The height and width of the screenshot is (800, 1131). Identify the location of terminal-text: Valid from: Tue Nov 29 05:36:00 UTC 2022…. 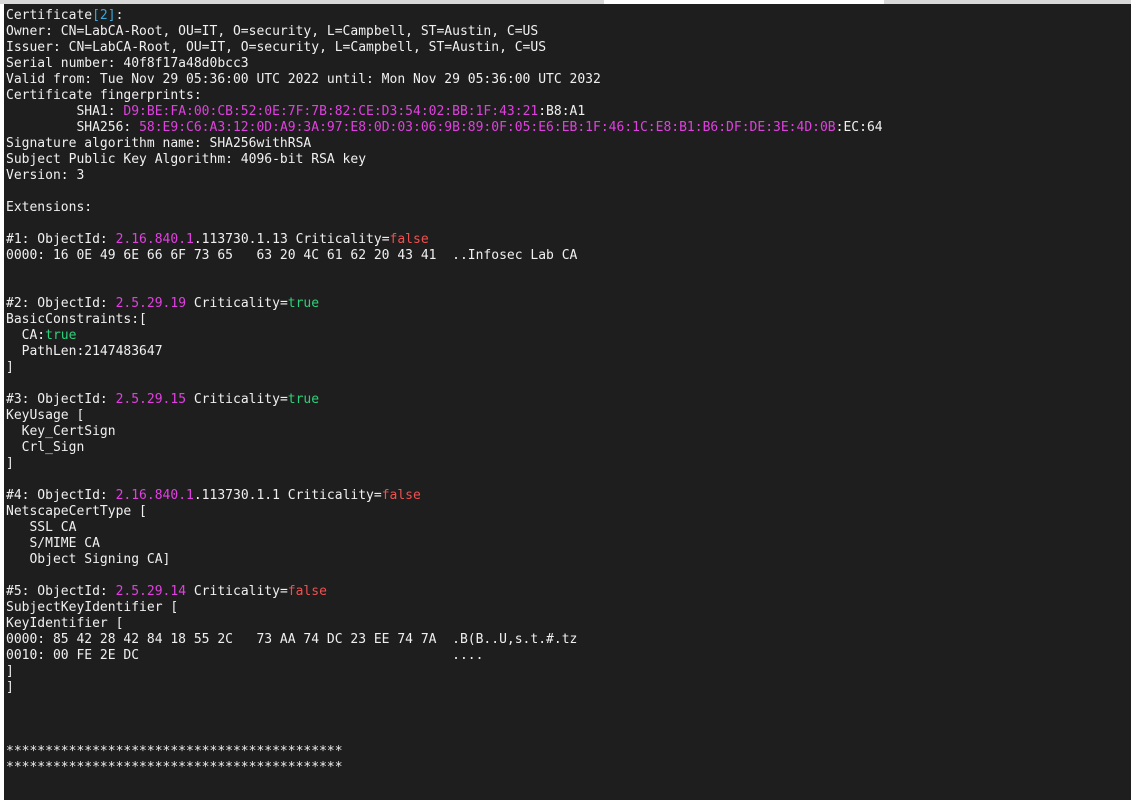
(303, 79).